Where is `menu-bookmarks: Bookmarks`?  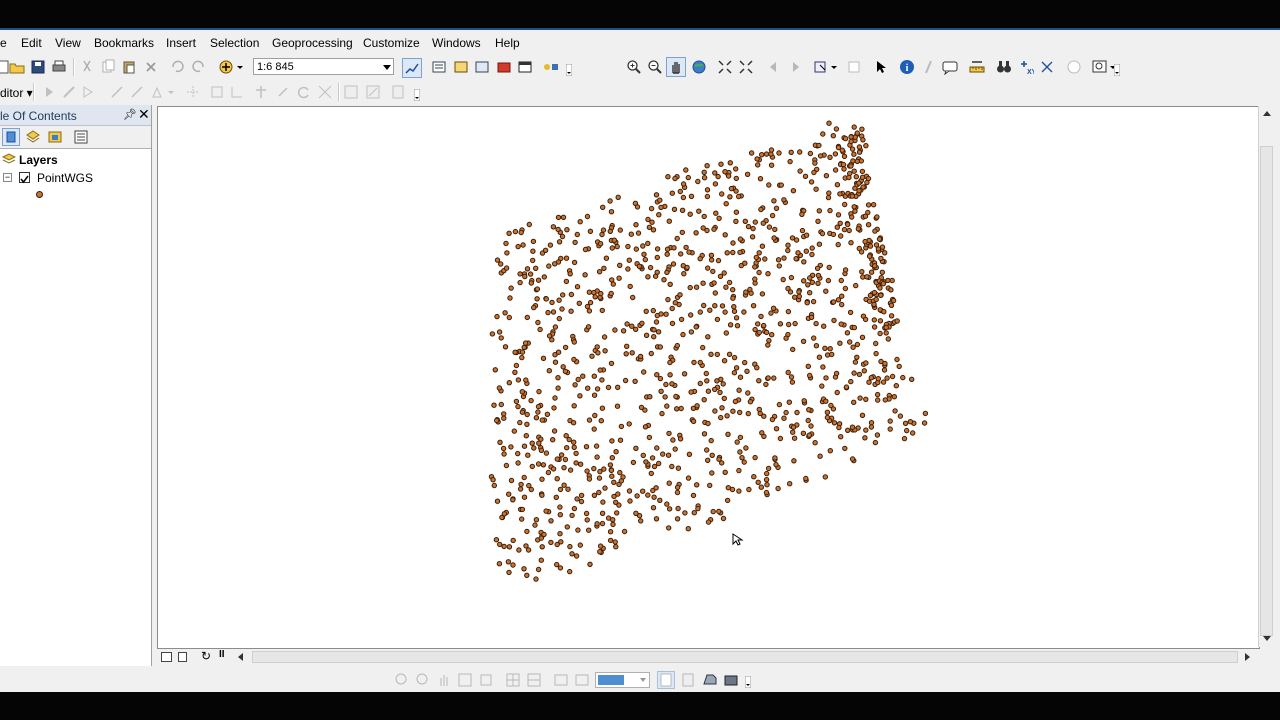
menu-bookmarks: Bookmarks is located at coordinates (124, 43).